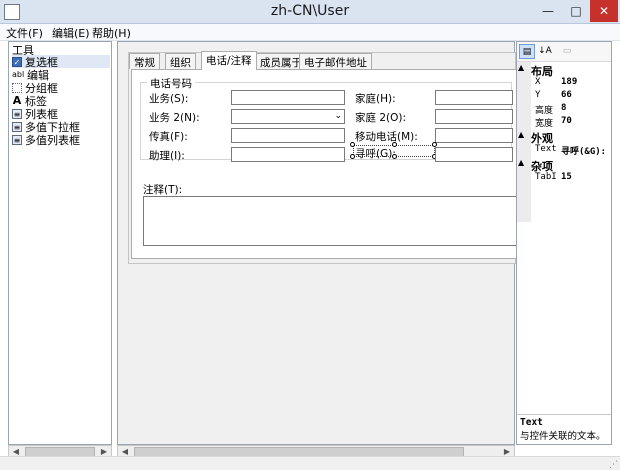 This screenshot has width=620, height=470. Describe the element at coordinates (167, 156) in the screenshot. I see `assistant-label: 助理(I):` at that location.